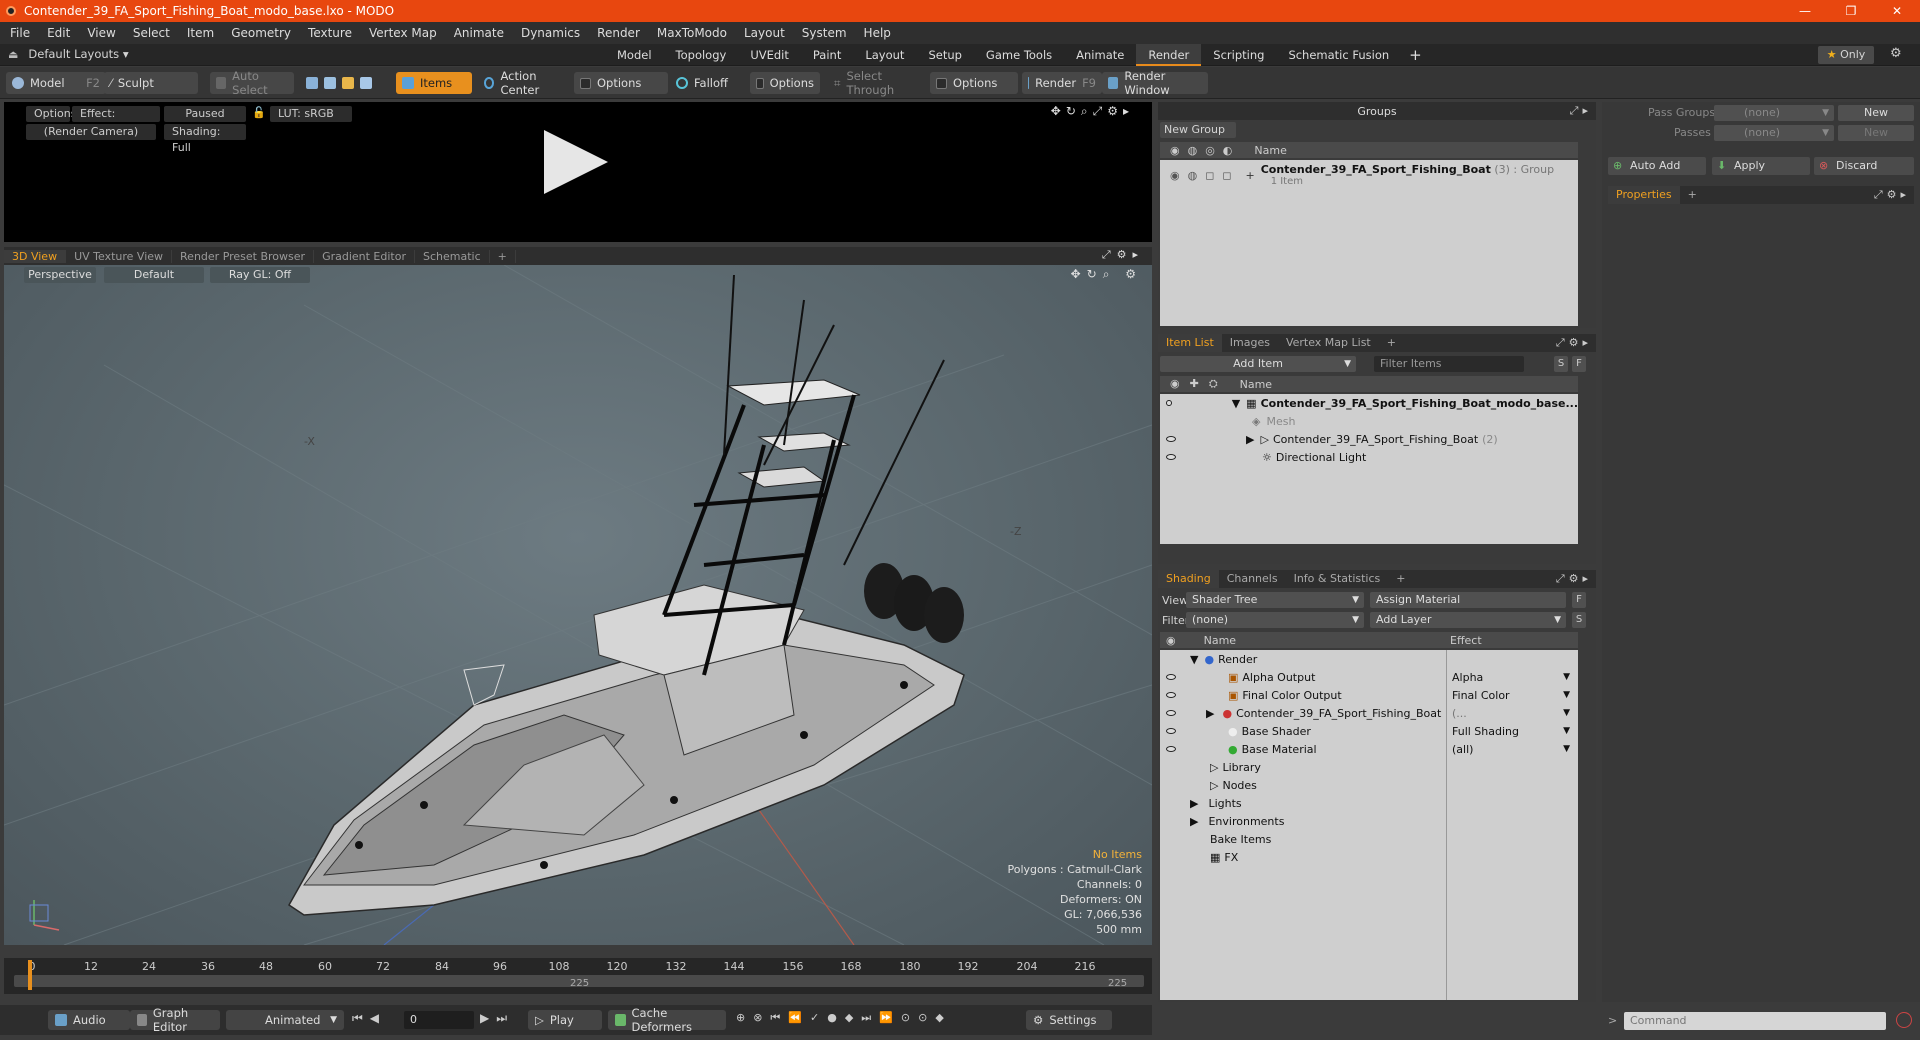  What do you see at coordinates (1169, 55) in the screenshot?
I see `tab-render: Render` at bounding box center [1169, 55].